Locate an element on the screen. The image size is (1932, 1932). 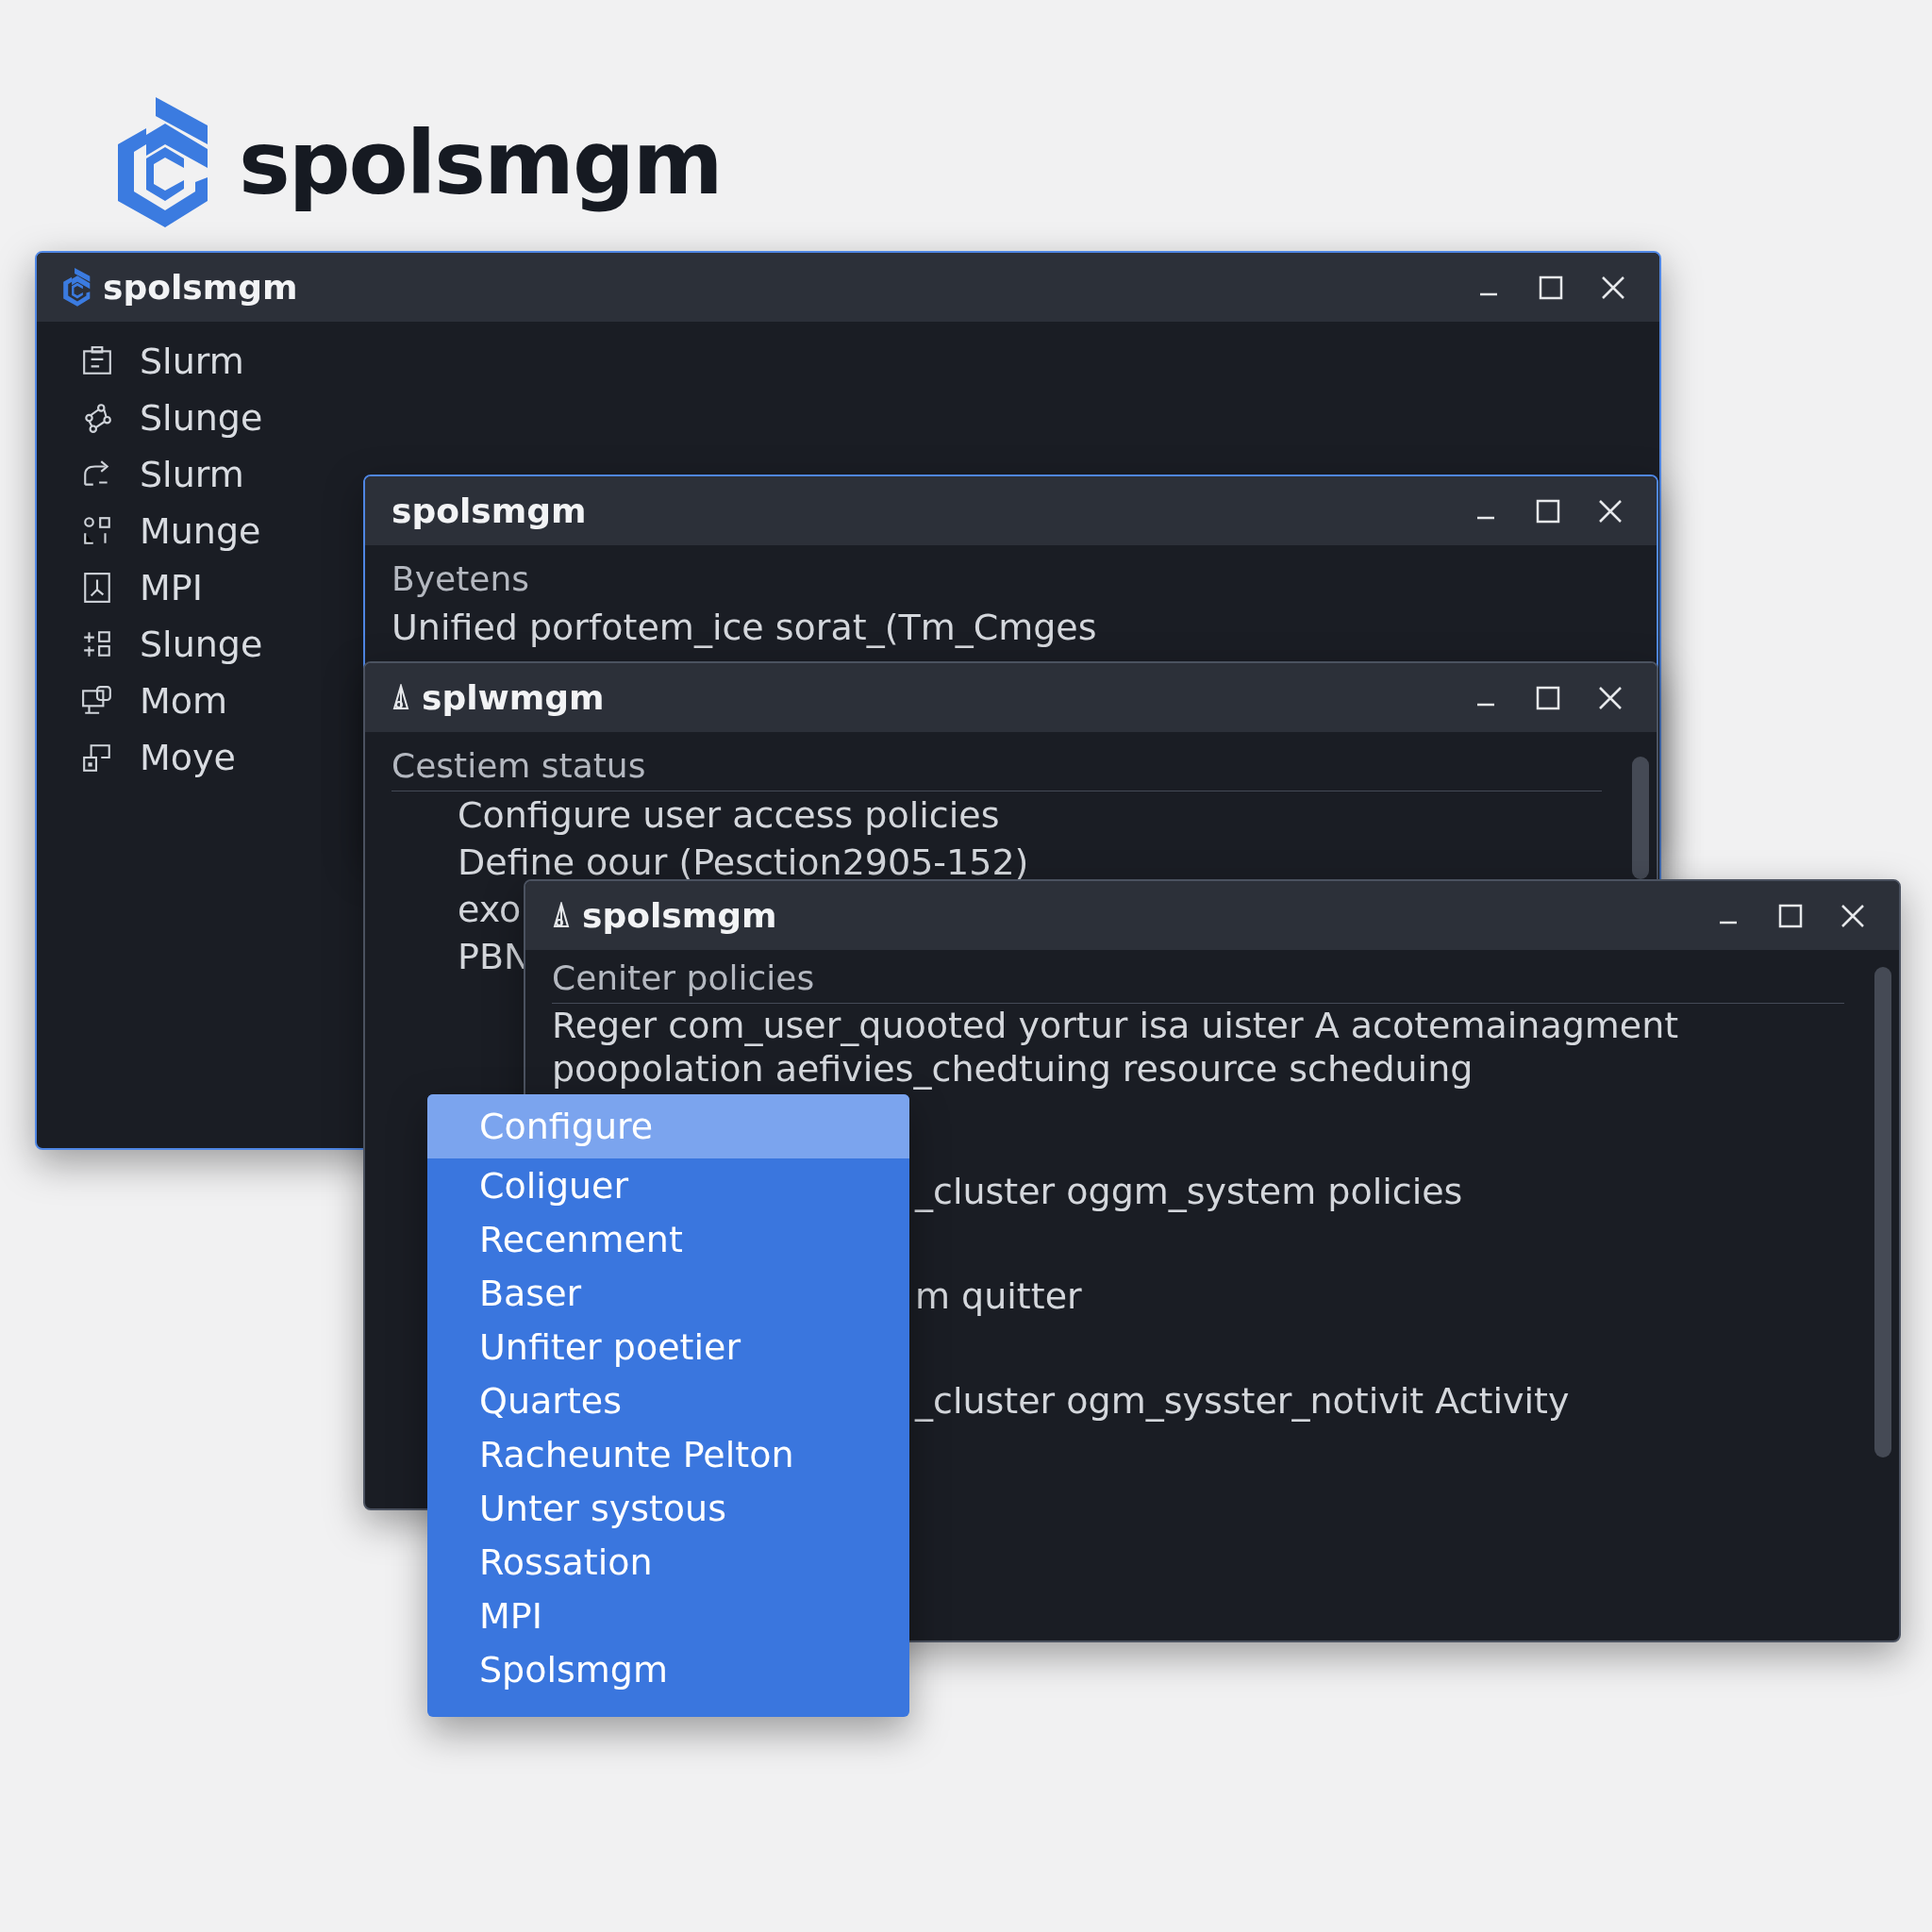
clipboard-icon is located at coordinates (97, 361).